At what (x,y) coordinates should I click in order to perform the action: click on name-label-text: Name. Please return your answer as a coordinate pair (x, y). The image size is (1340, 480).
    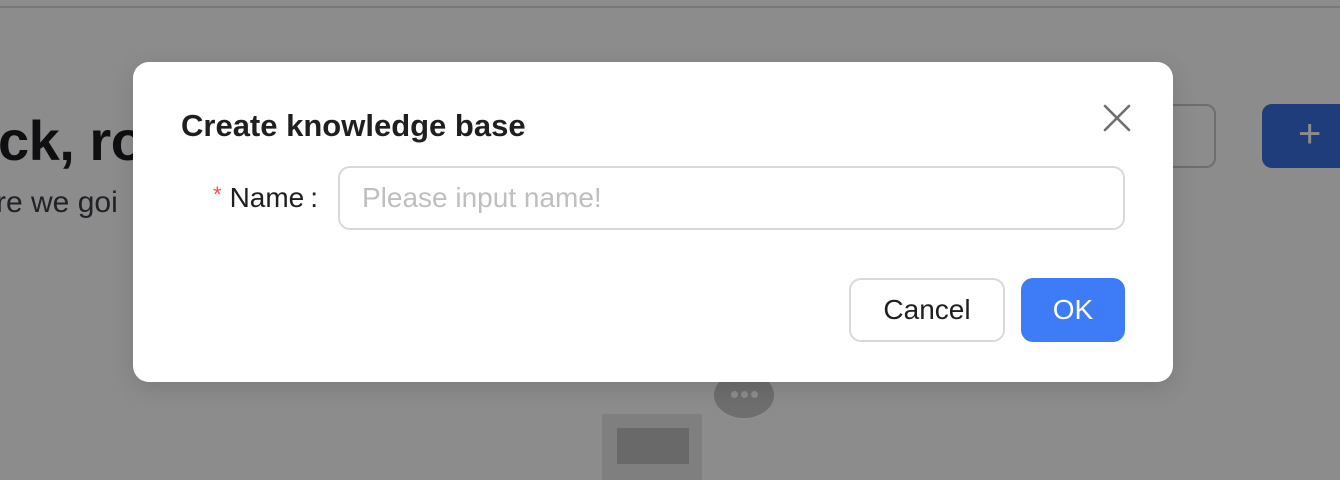
    Looking at the image, I should click on (267, 197).